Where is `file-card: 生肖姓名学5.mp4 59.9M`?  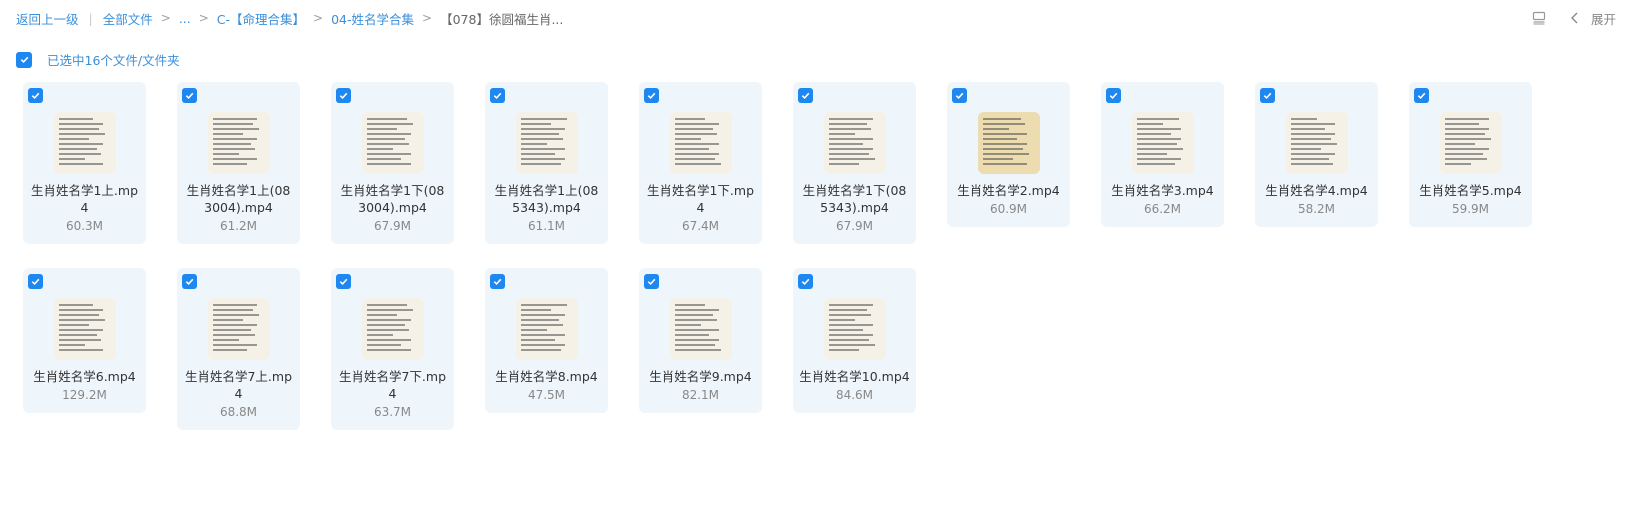
file-card: 生肖姓名学5.mp4 59.9M is located at coordinates (1470, 154).